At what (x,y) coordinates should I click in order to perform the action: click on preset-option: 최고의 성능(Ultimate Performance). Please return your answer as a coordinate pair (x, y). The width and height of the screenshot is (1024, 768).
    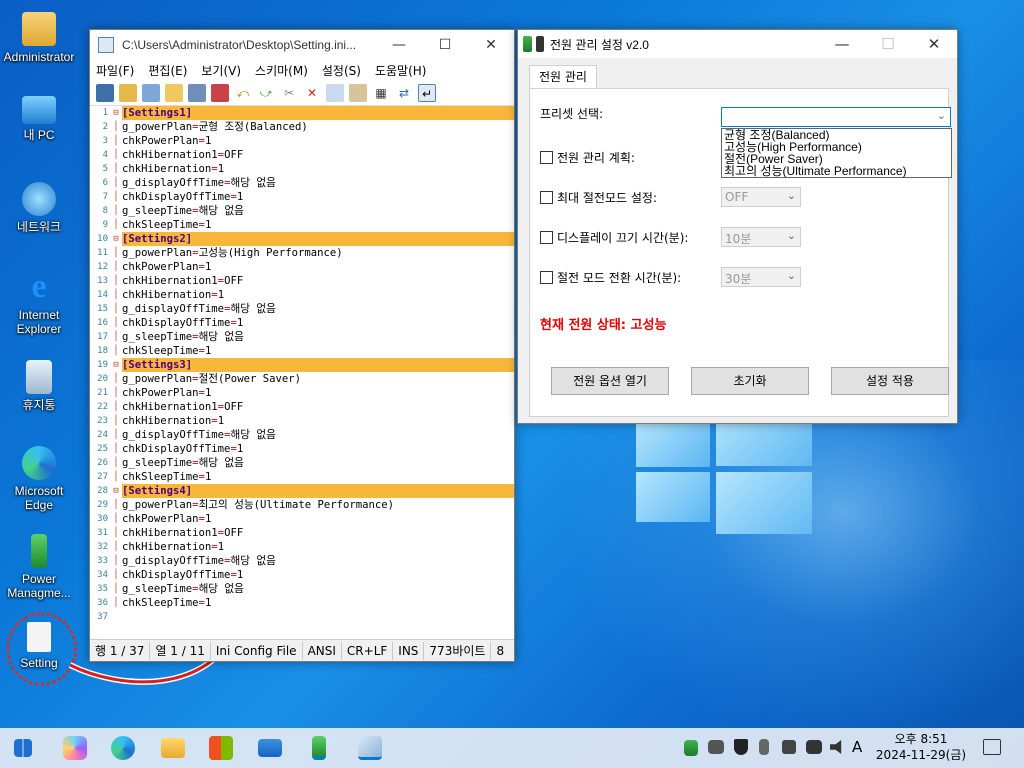
    Looking at the image, I should click on (836, 171).